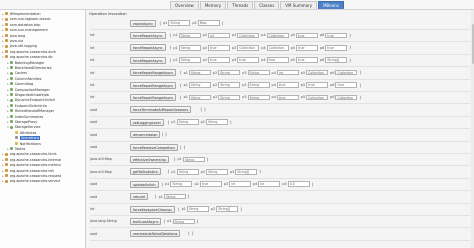 This screenshot has height=248, width=474. I want to click on scrollbar-thumb, so click(472, 44).